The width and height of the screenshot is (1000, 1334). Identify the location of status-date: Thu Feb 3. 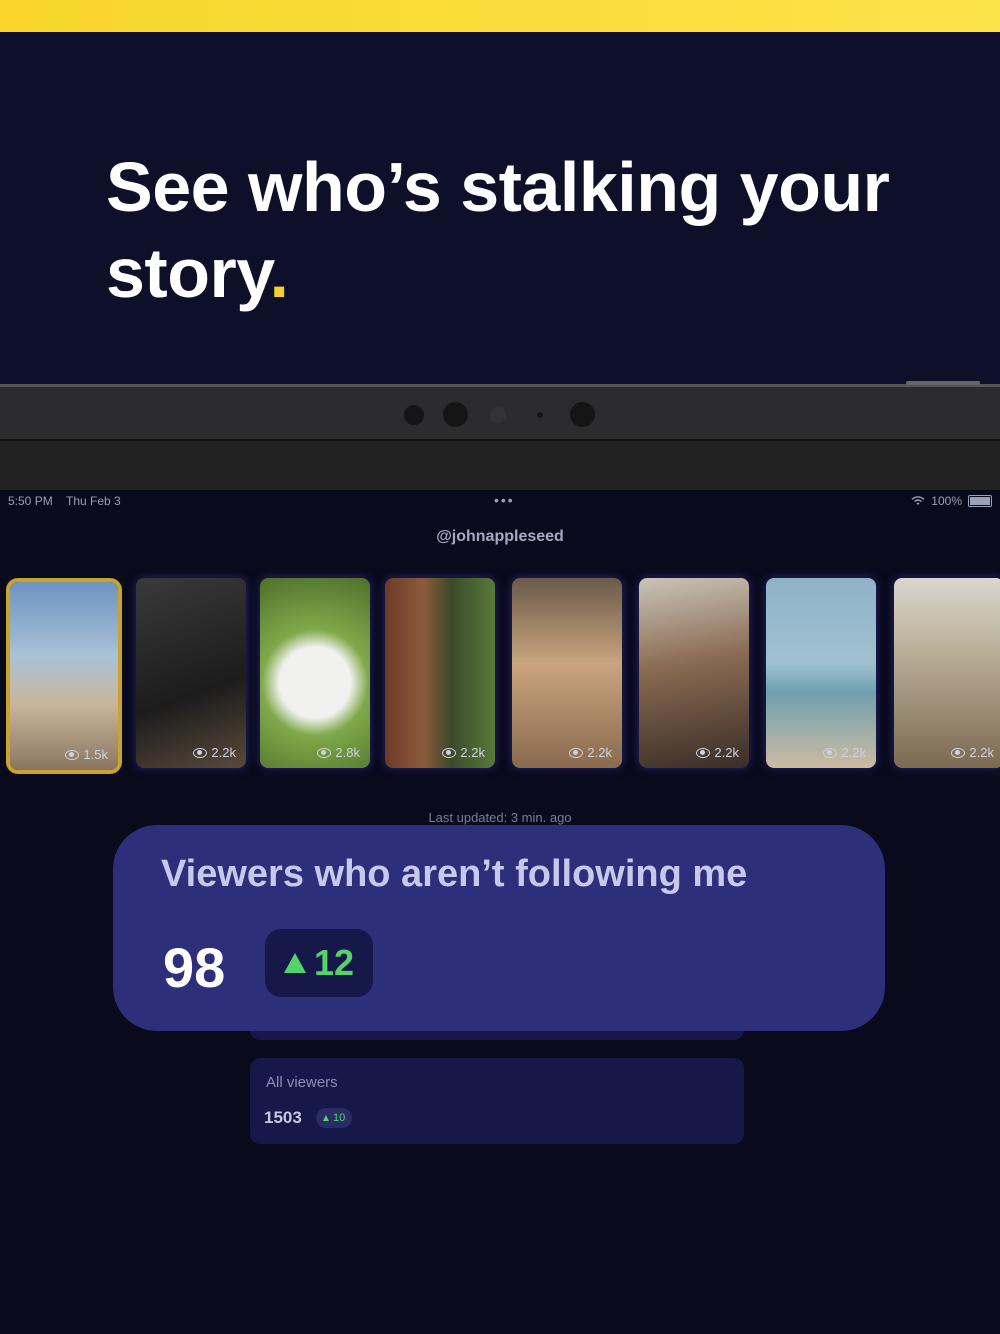
(93, 501).